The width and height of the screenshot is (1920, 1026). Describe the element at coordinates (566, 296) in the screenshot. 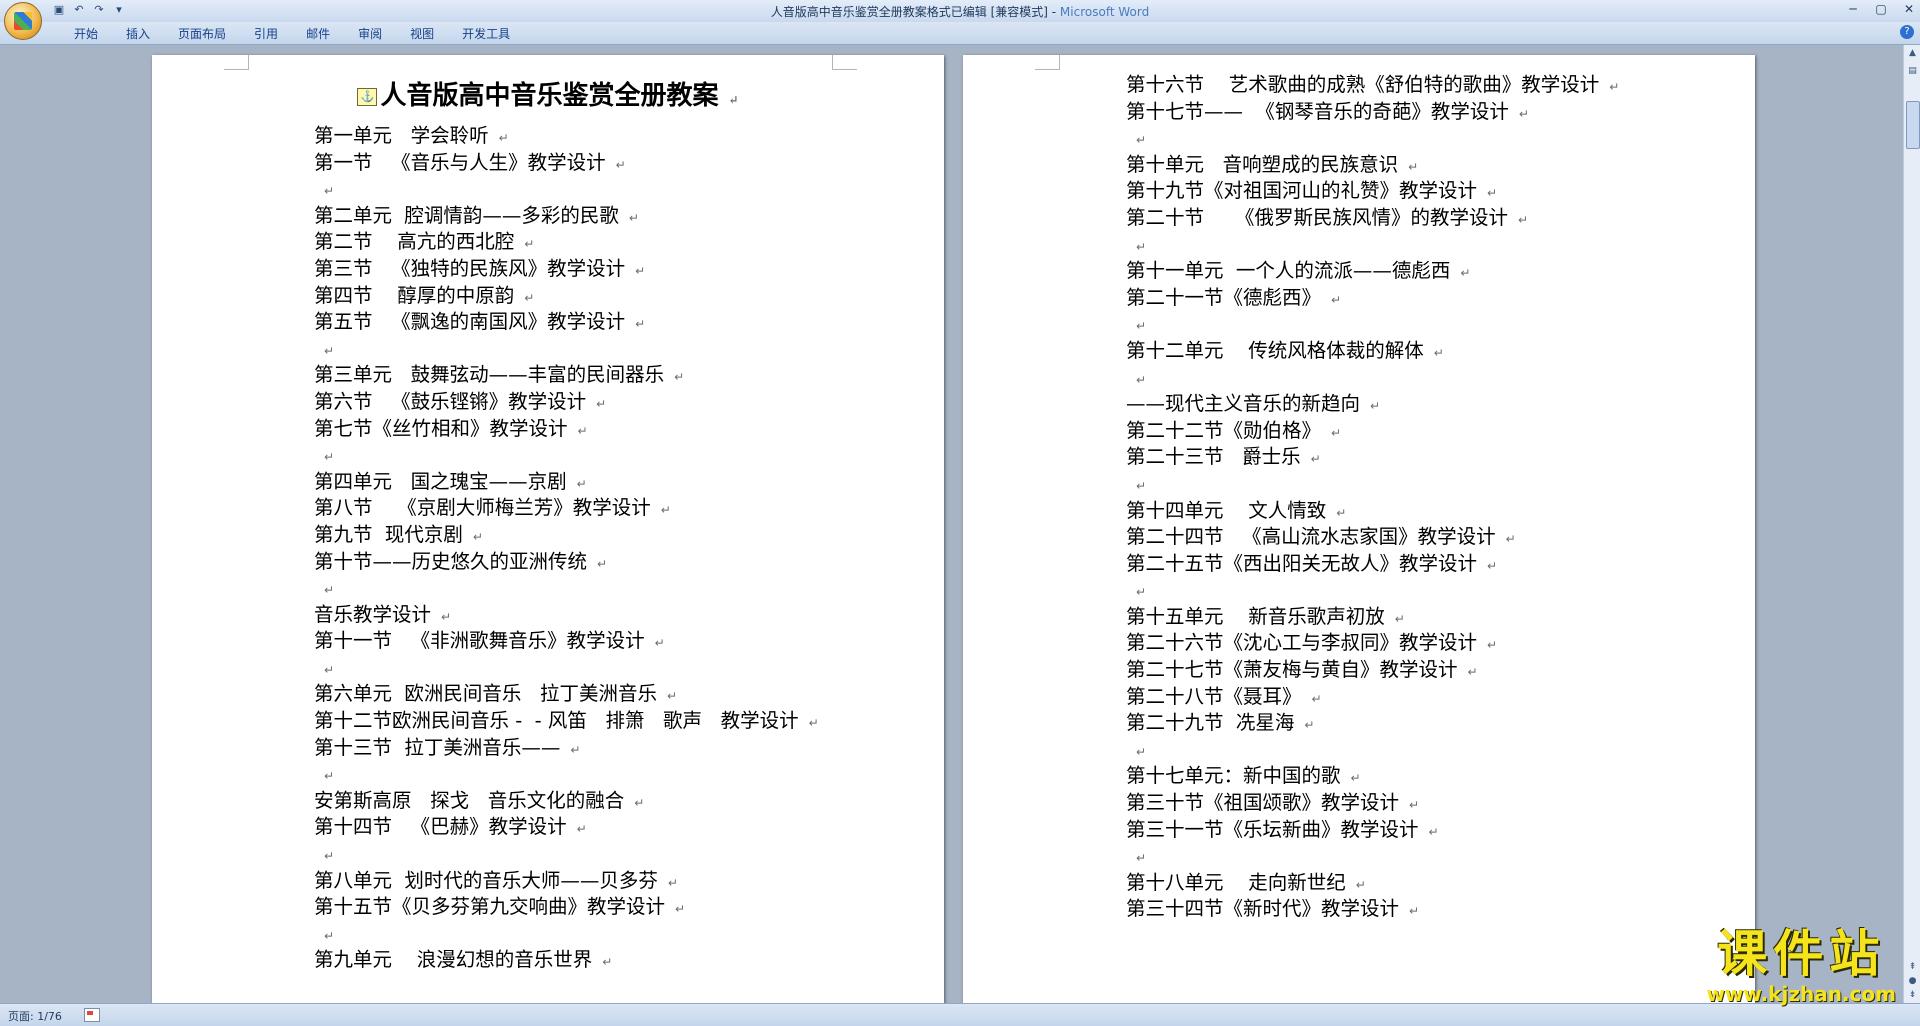

I see `document-line: 第四节 醇厚的中原韵 ↵` at that location.